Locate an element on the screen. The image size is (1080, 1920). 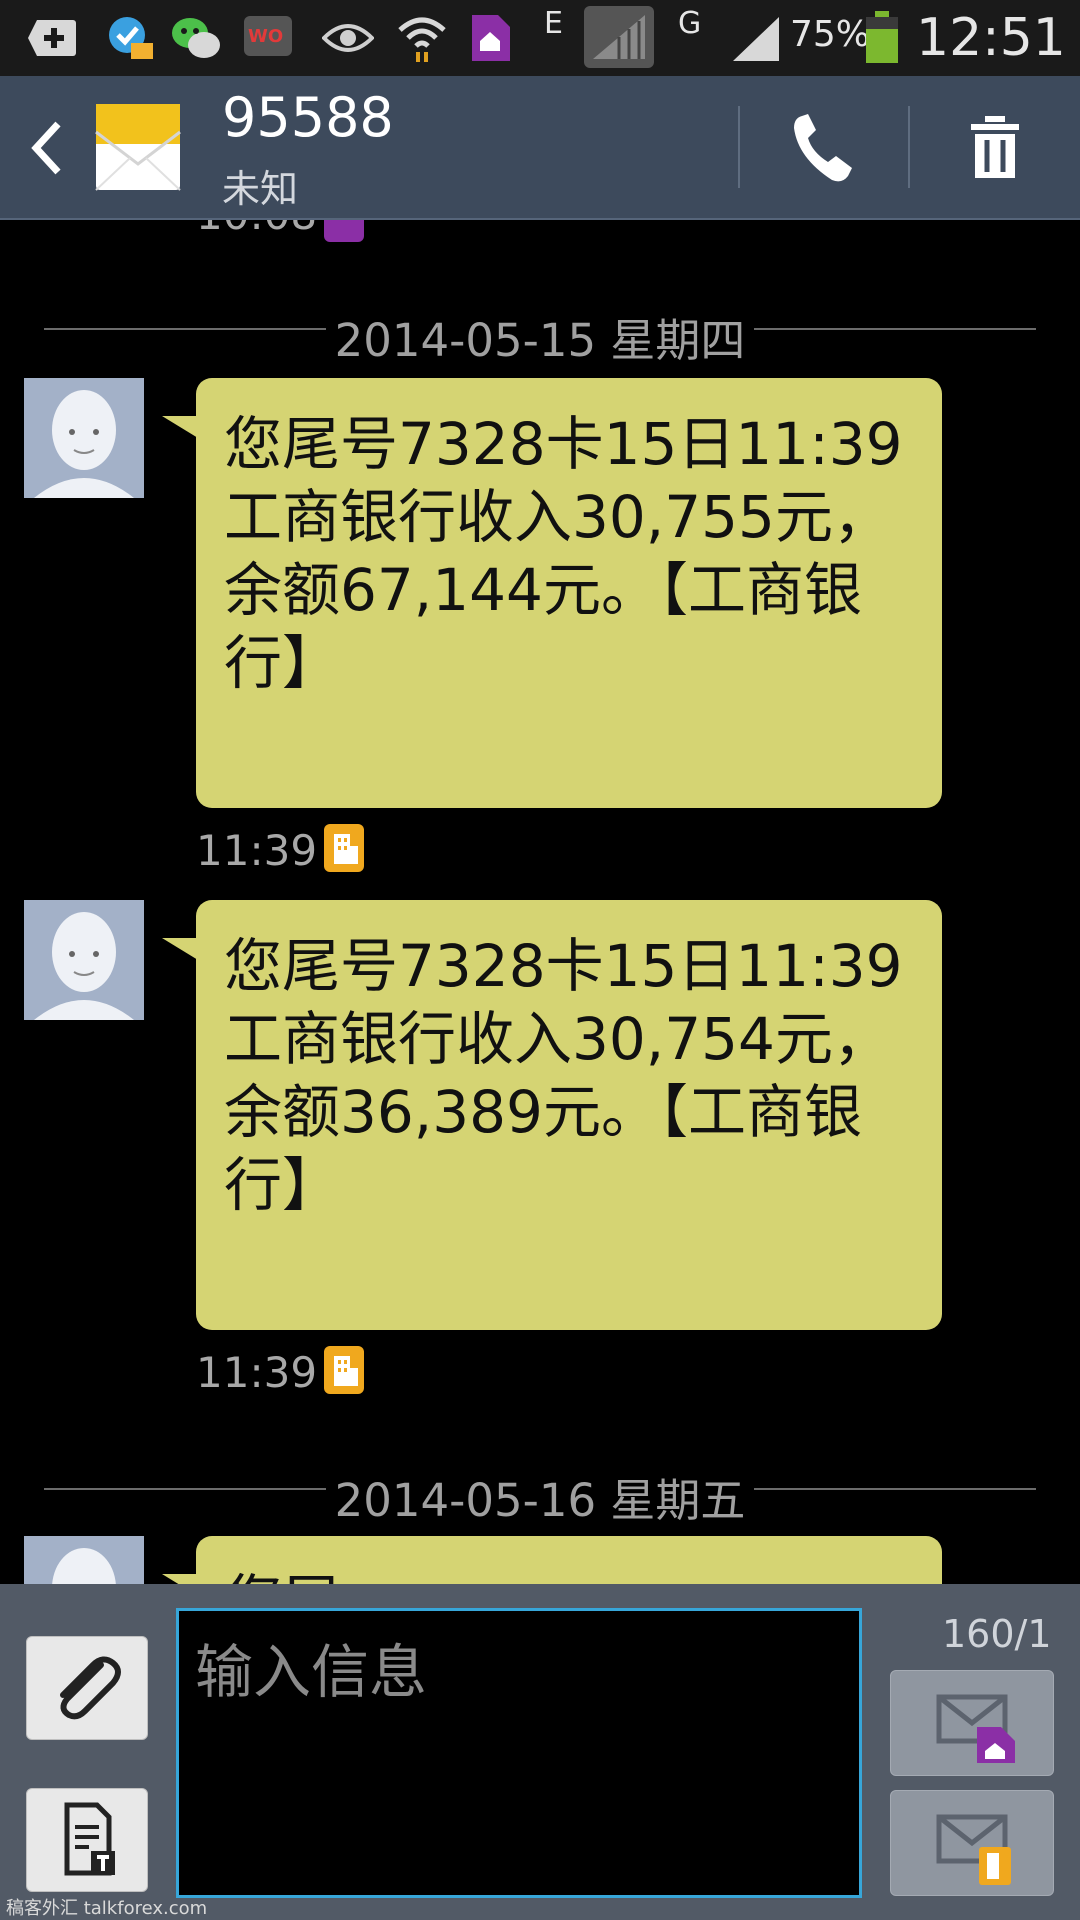
contact-number: 95588 is located at coordinates (308, 117).